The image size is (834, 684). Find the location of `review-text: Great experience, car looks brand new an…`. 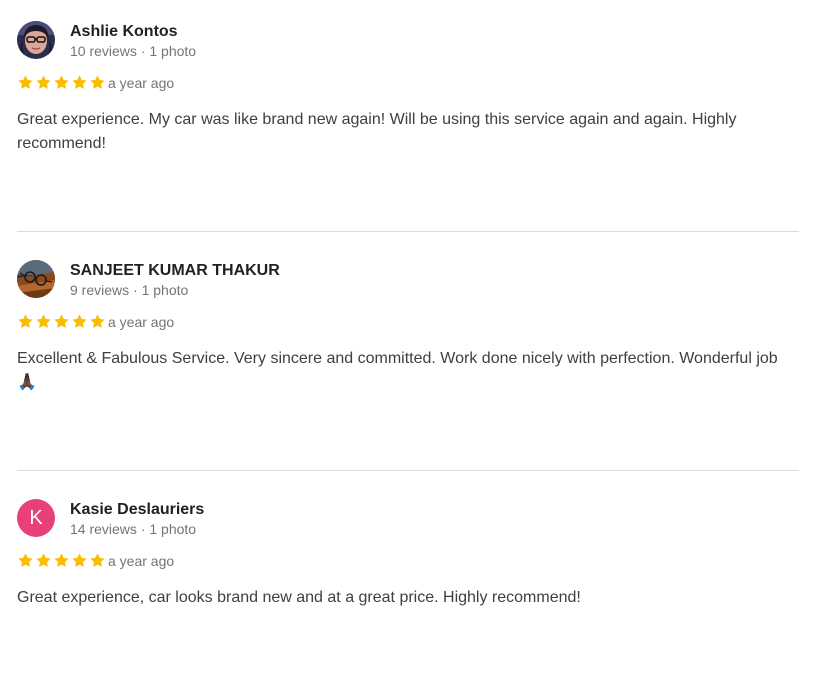

review-text: Great experience, car looks brand new an… is located at coordinates (299, 597).